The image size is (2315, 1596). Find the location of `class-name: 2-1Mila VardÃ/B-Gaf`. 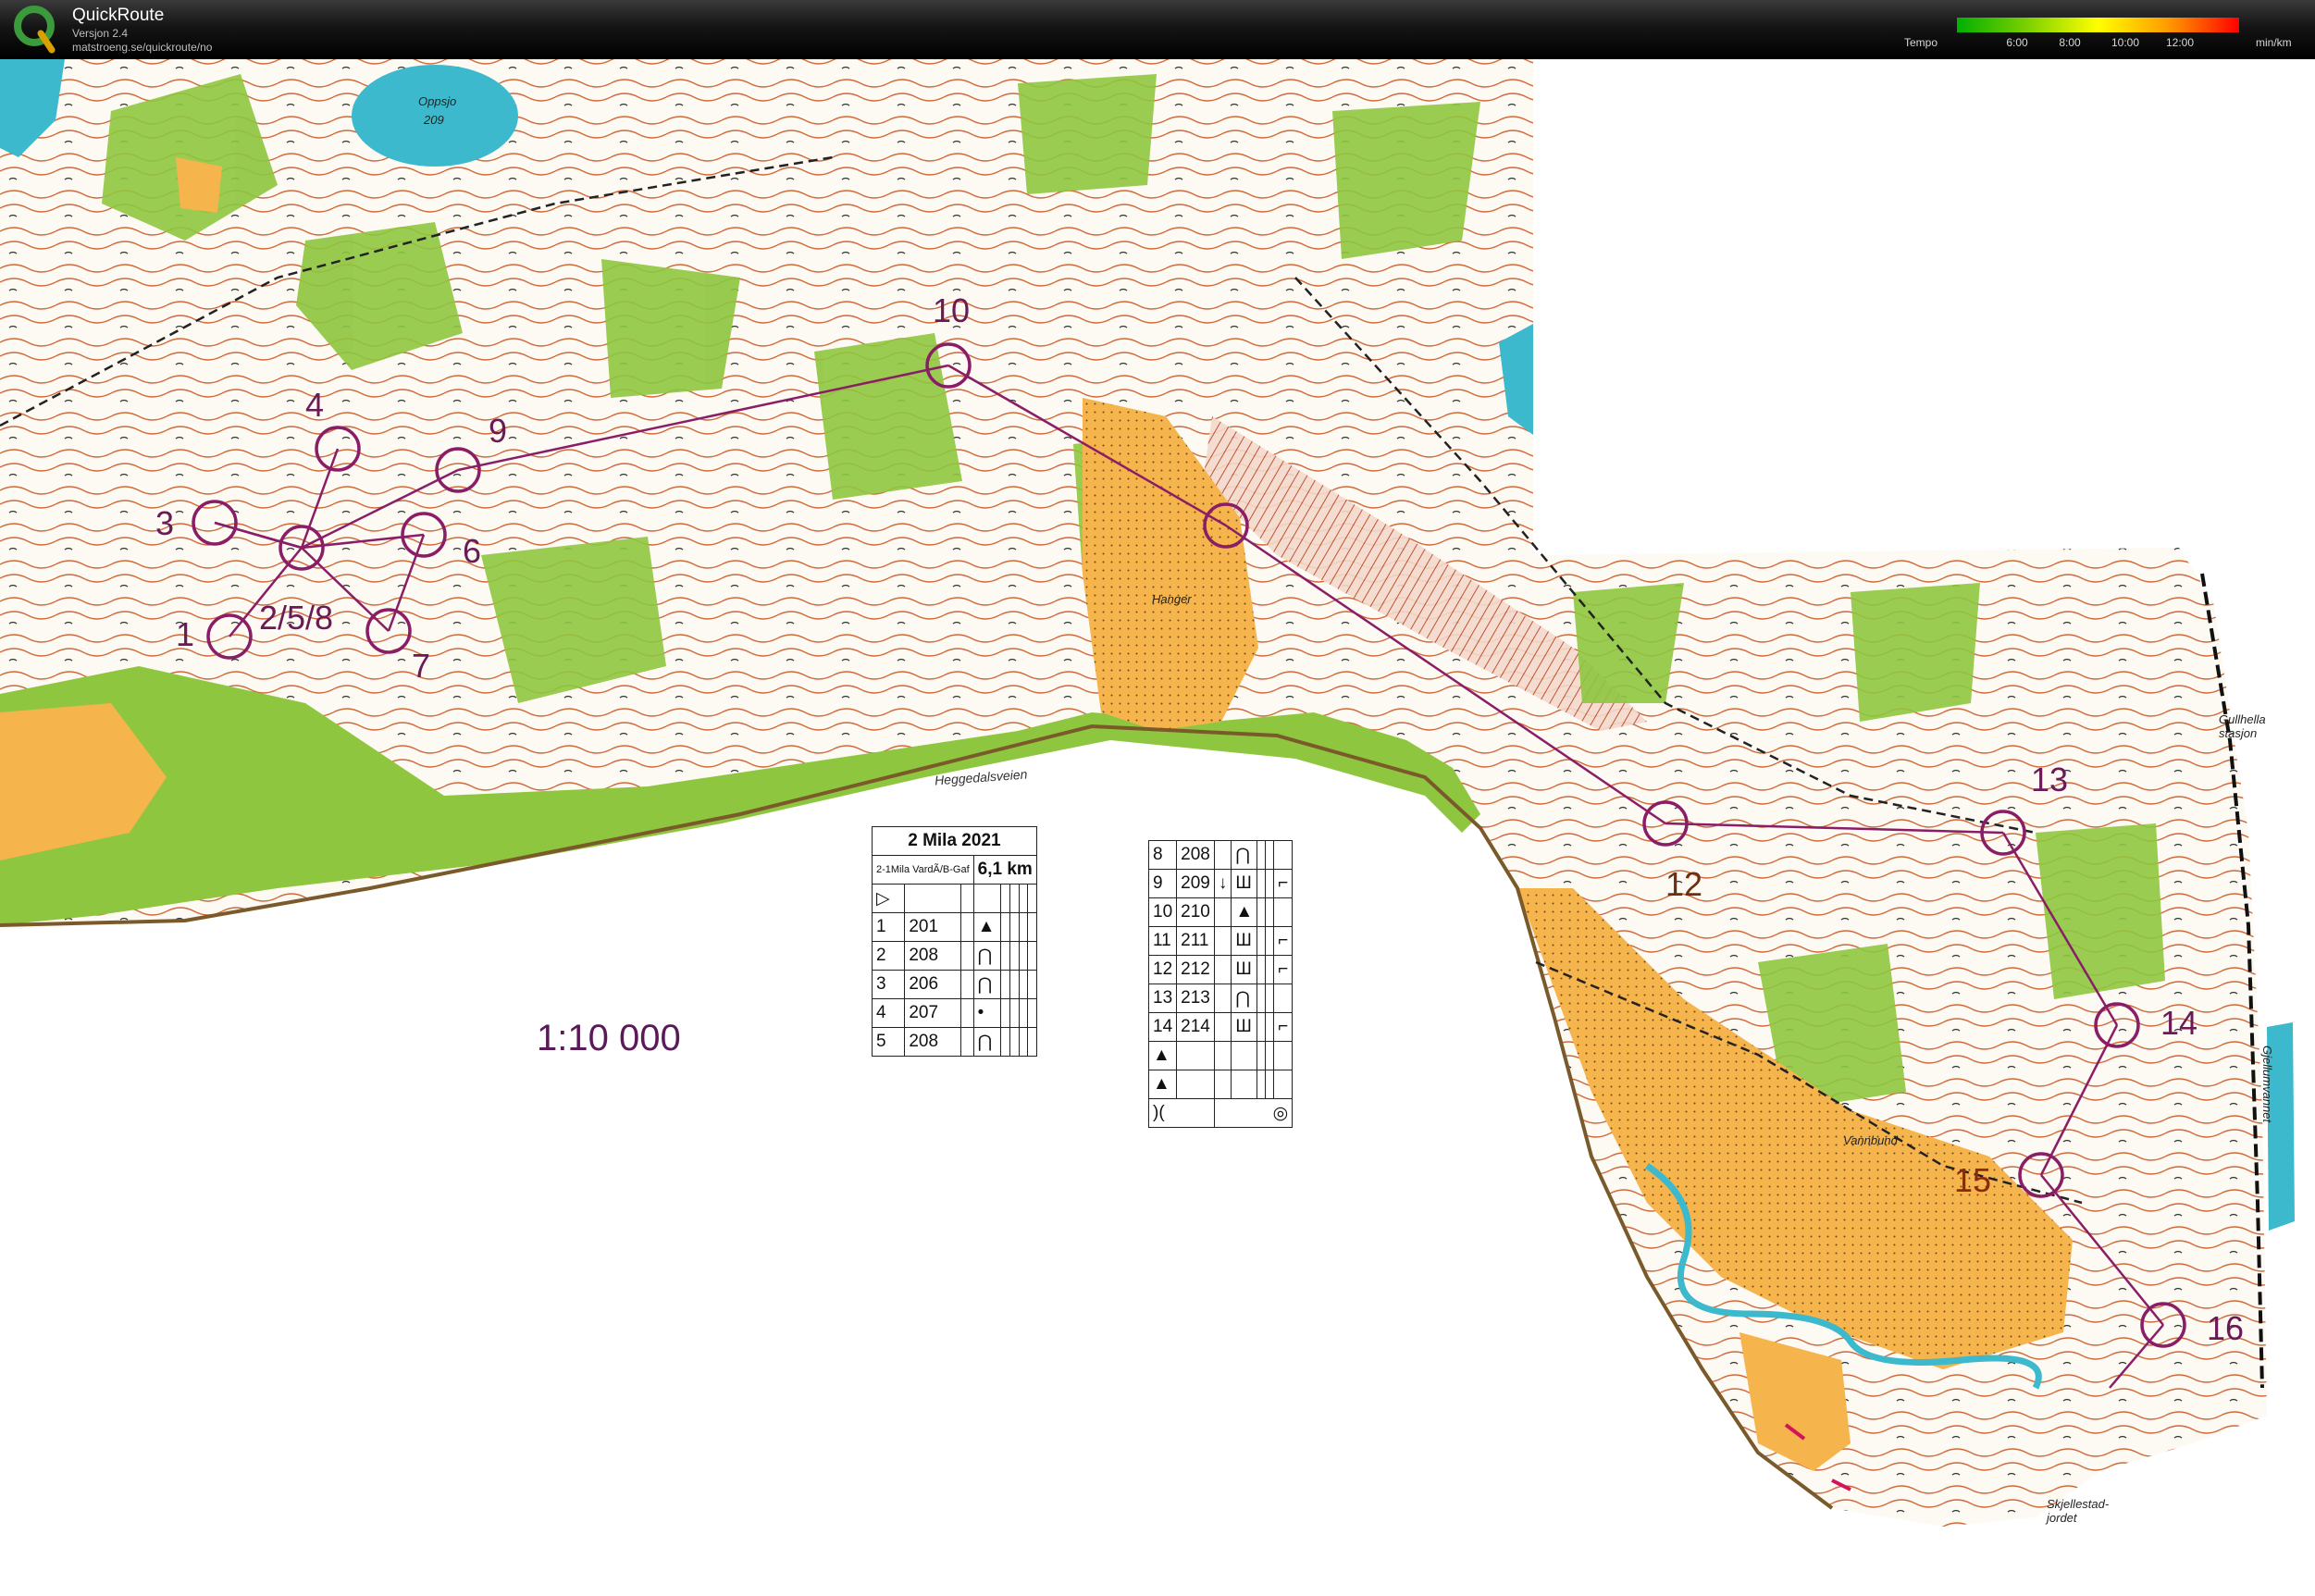

class-name: 2-1Mila VardÃ/B-Gaf is located at coordinates (923, 870).